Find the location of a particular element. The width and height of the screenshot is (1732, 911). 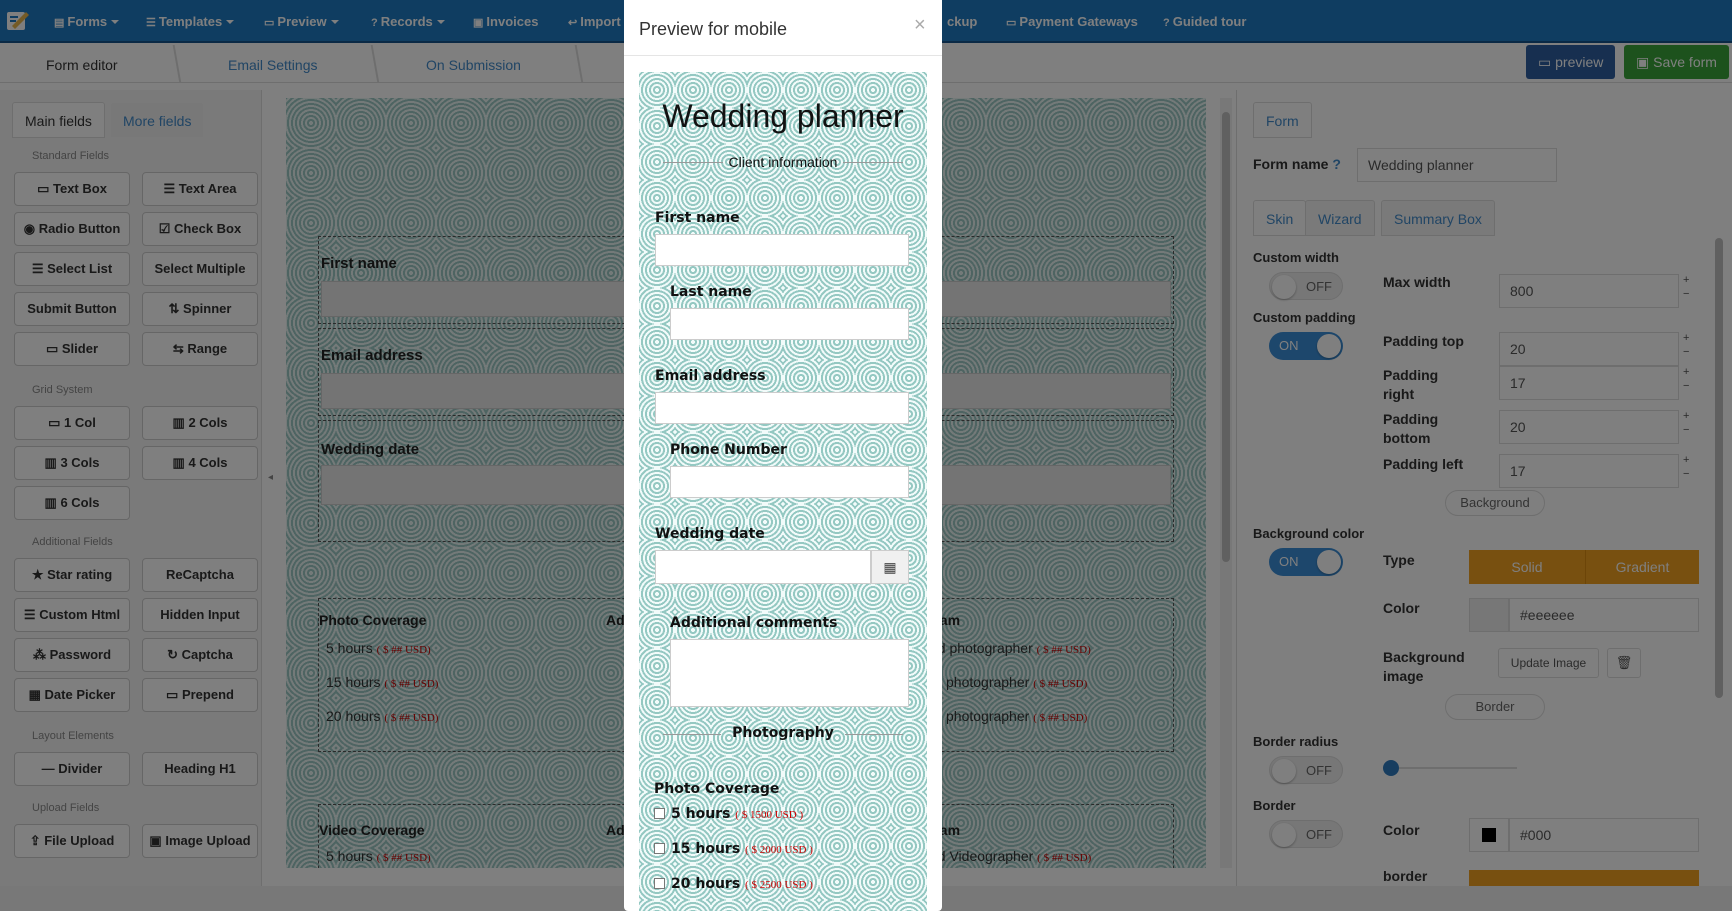

first-name-input is located at coordinates (782, 250).